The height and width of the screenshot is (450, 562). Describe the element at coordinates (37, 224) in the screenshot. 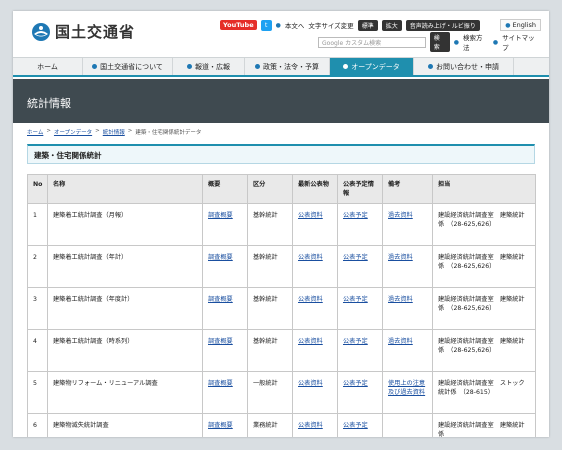

I see `cell-no: 1` at that location.